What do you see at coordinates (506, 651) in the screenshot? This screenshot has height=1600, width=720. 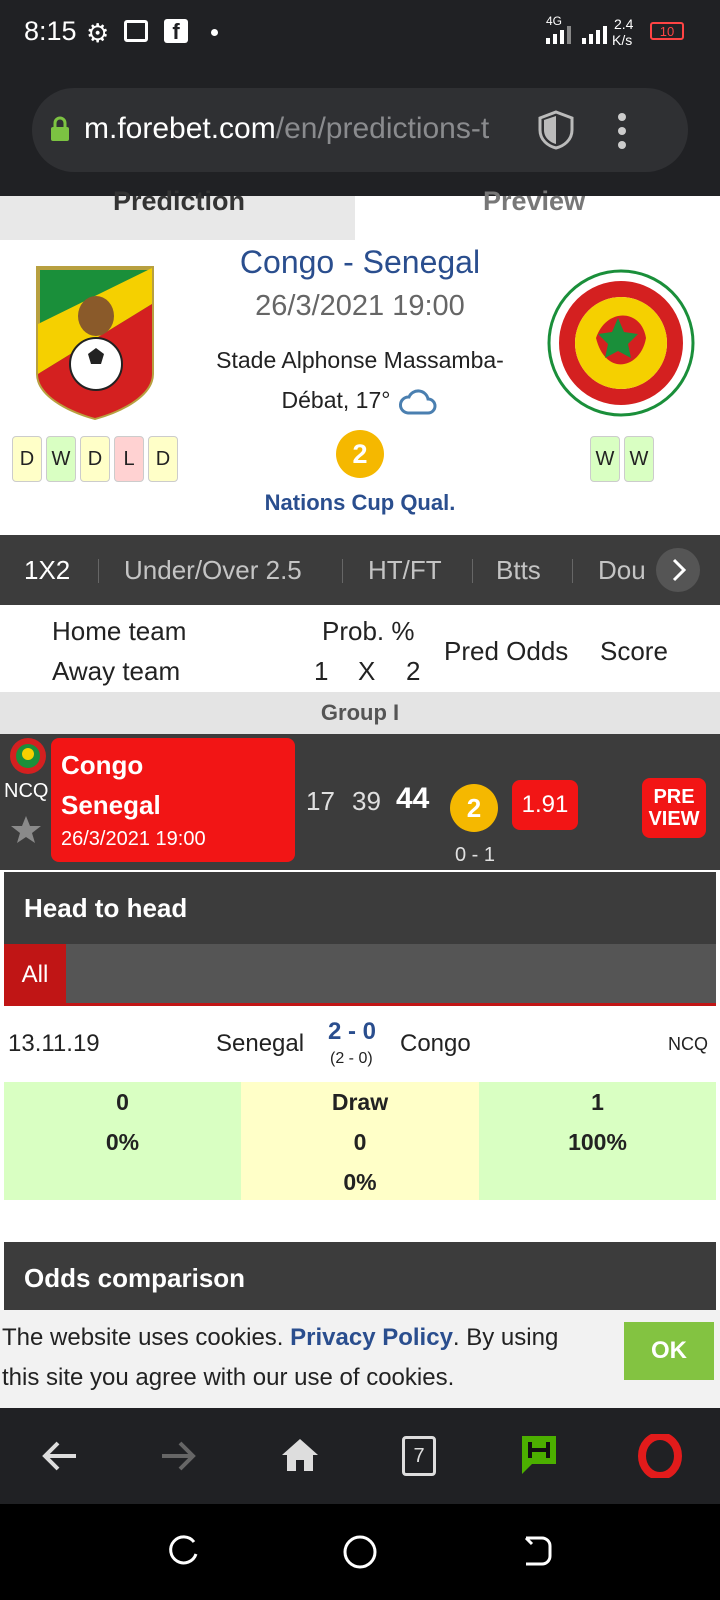 I see `header-pred-odds: Pred Odds` at bounding box center [506, 651].